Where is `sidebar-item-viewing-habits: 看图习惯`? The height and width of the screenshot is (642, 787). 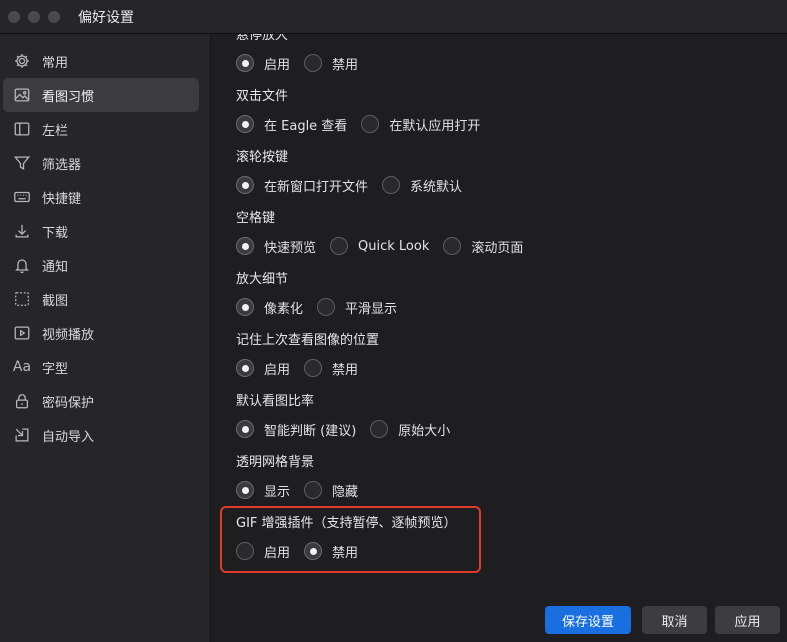 sidebar-item-viewing-habits: 看图习惯 is located at coordinates (101, 95).